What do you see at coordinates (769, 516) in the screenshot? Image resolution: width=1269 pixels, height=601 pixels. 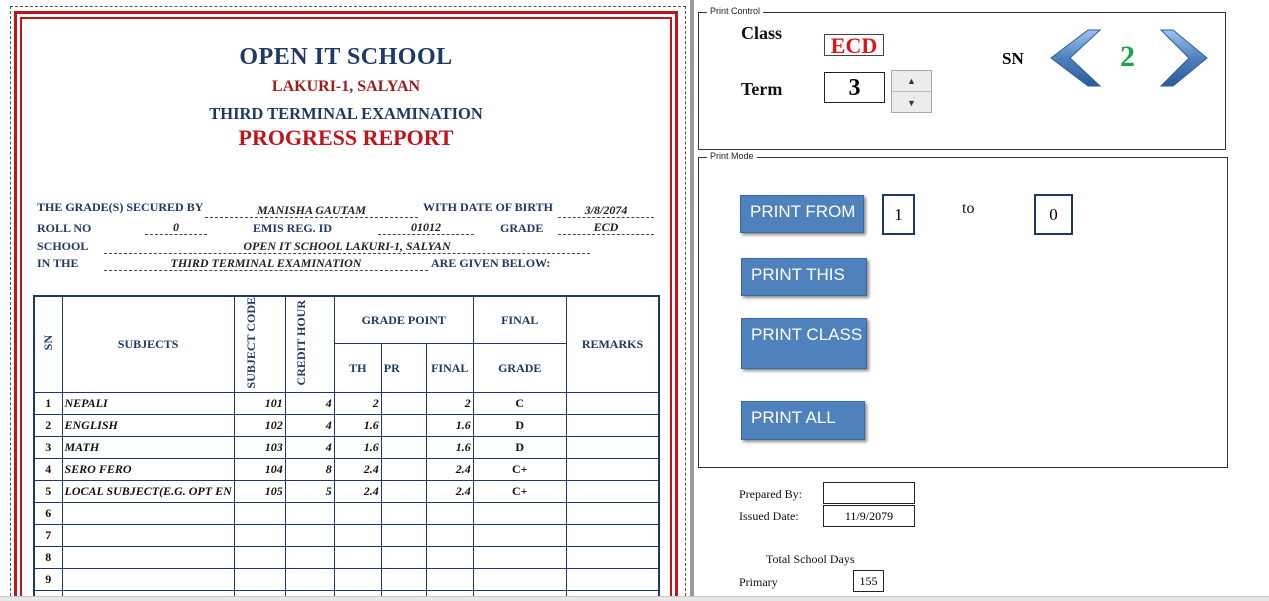 I see `issued-date-label: Issued Date:` at bounding box center [769, 516].